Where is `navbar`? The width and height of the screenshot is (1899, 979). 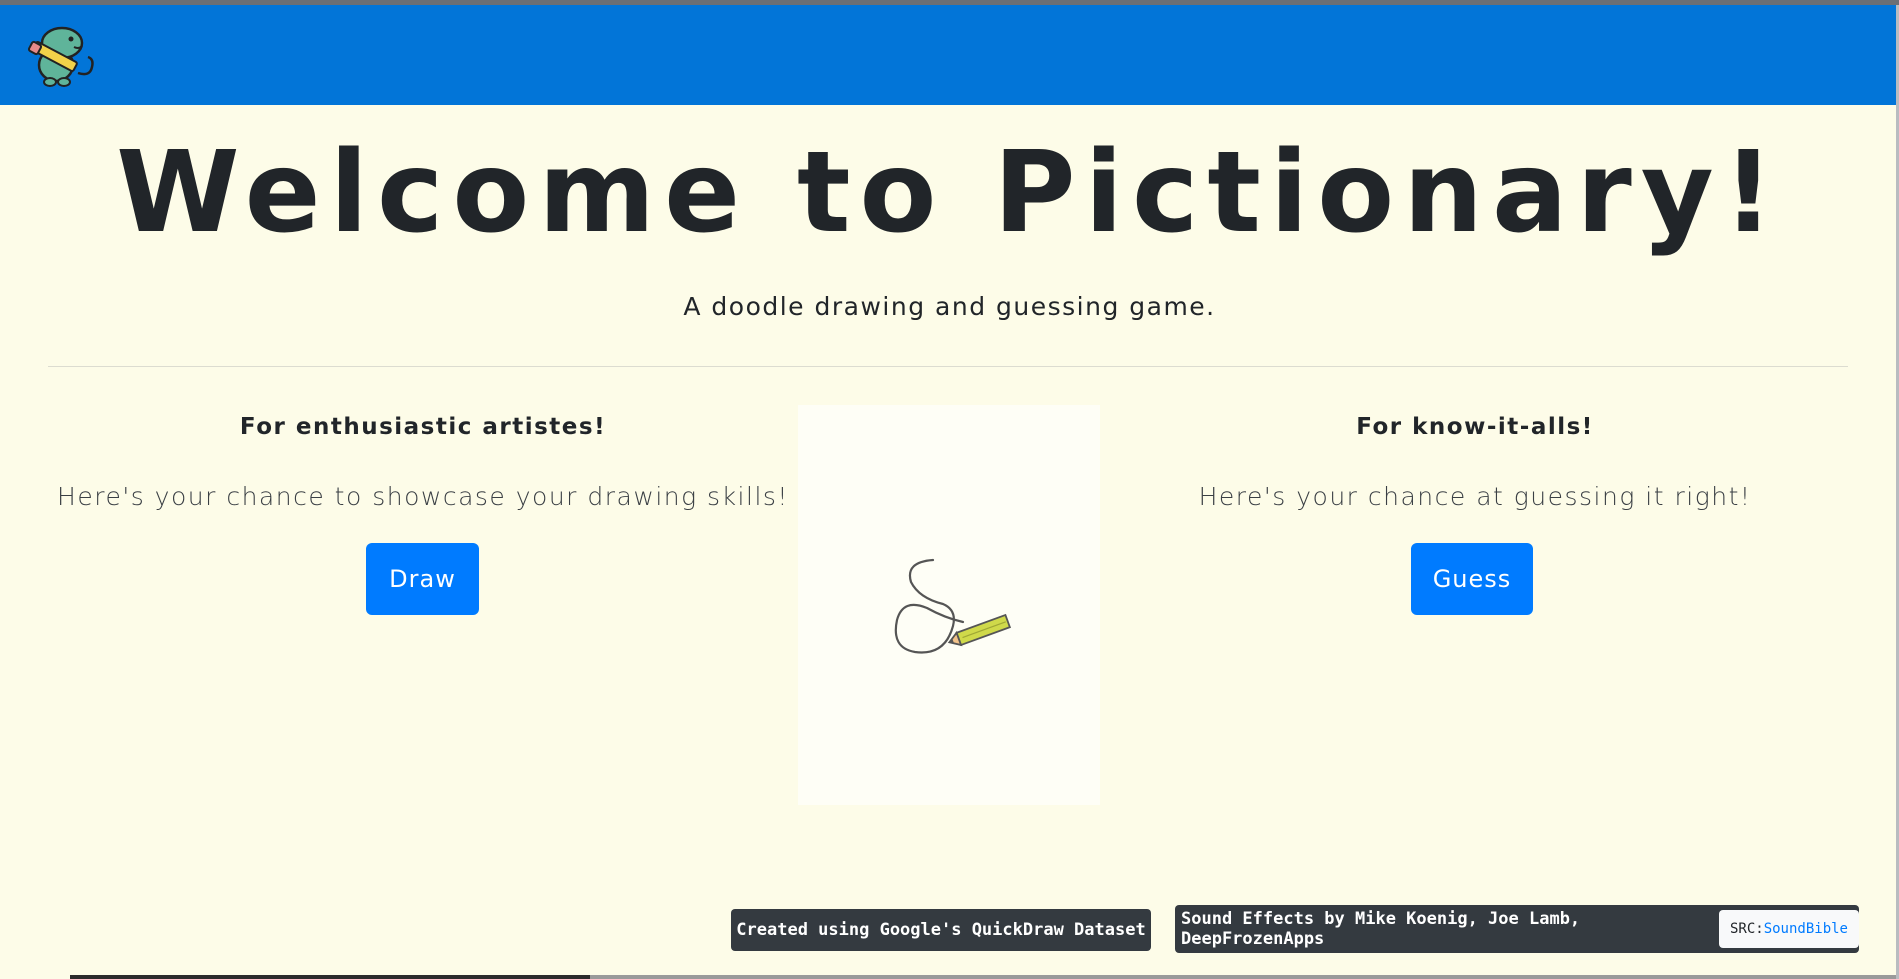 navbar is located at coordinates (948, 55).